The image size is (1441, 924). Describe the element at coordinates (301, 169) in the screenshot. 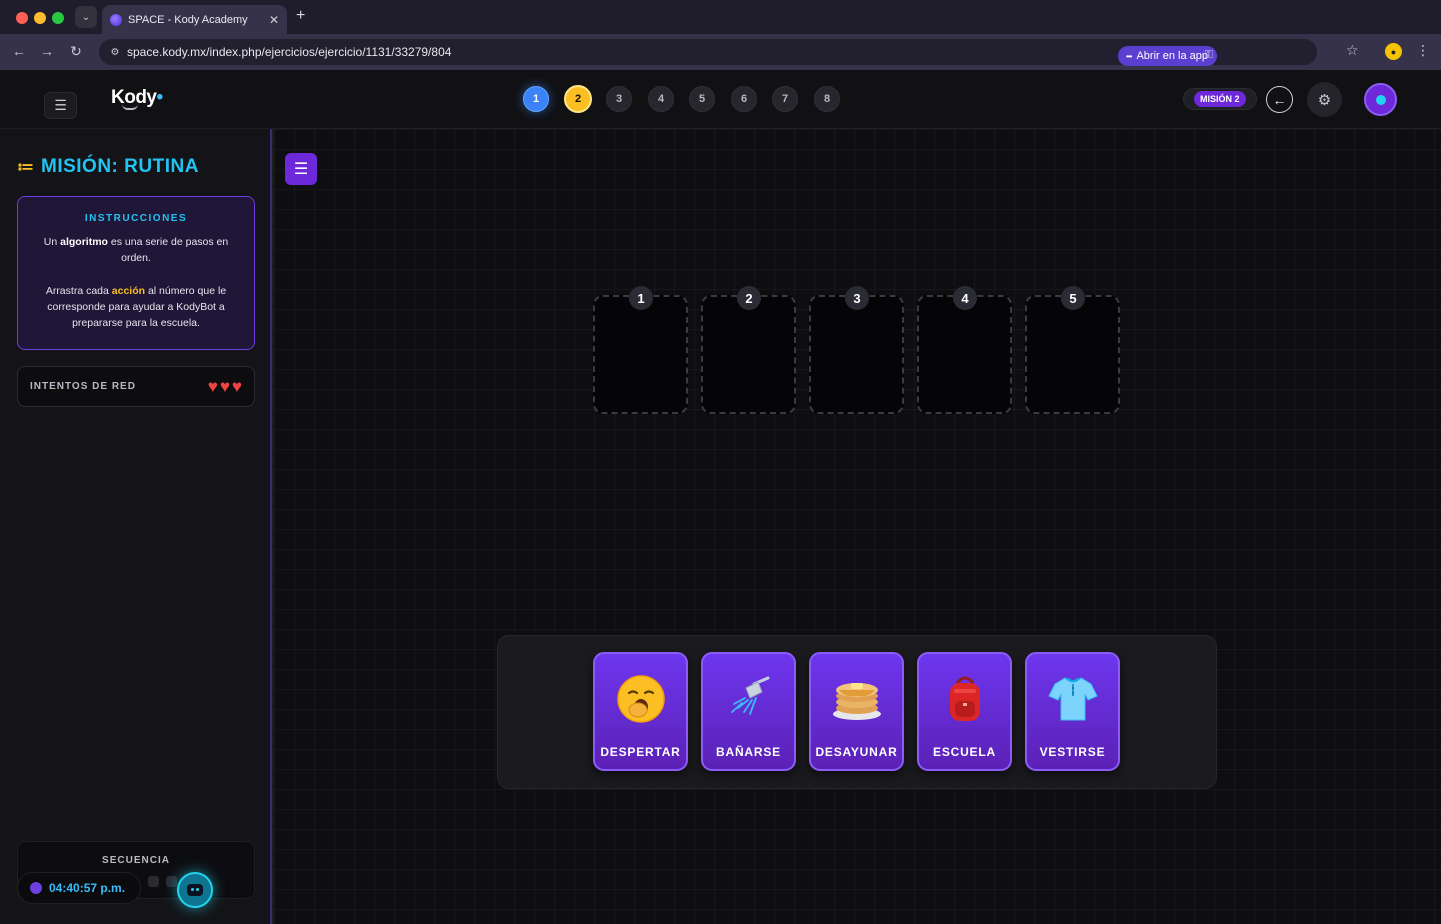

I see `workspace-menu-icon: ☰` at that location.